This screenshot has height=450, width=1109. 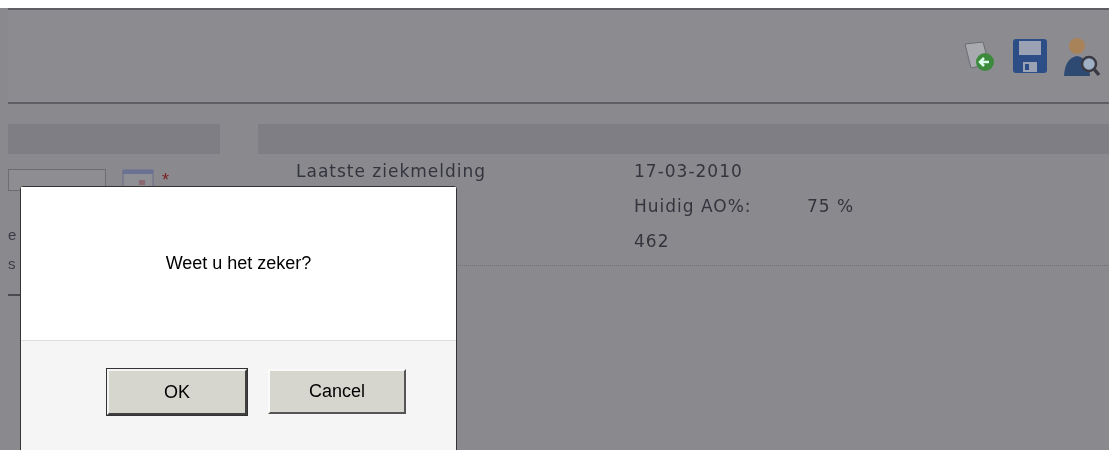 What do you see at coordinates (337, 391) in the screenshot?
I see `dialog-button: Cancel` at bounding box center [337, 391].